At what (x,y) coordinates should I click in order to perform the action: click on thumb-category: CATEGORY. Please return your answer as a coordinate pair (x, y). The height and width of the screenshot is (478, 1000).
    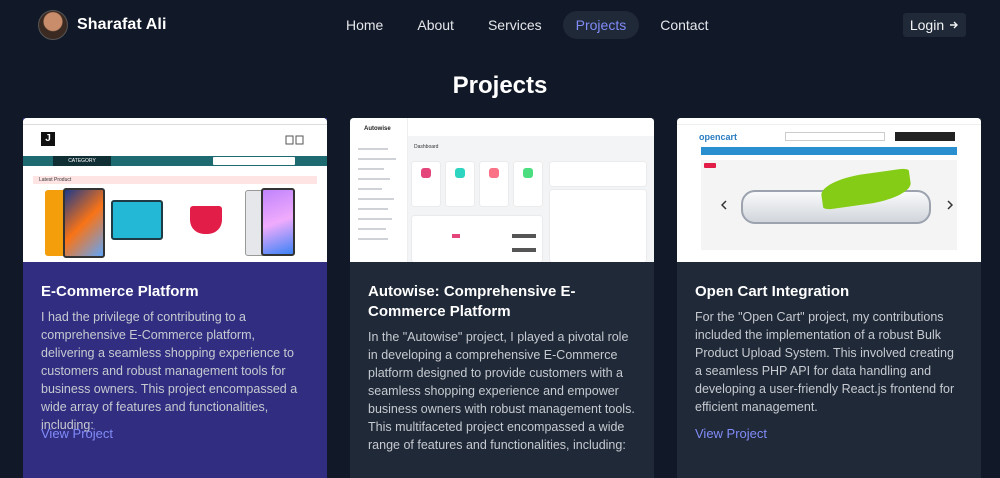
    Looking at the image, I should click on (82, 161).